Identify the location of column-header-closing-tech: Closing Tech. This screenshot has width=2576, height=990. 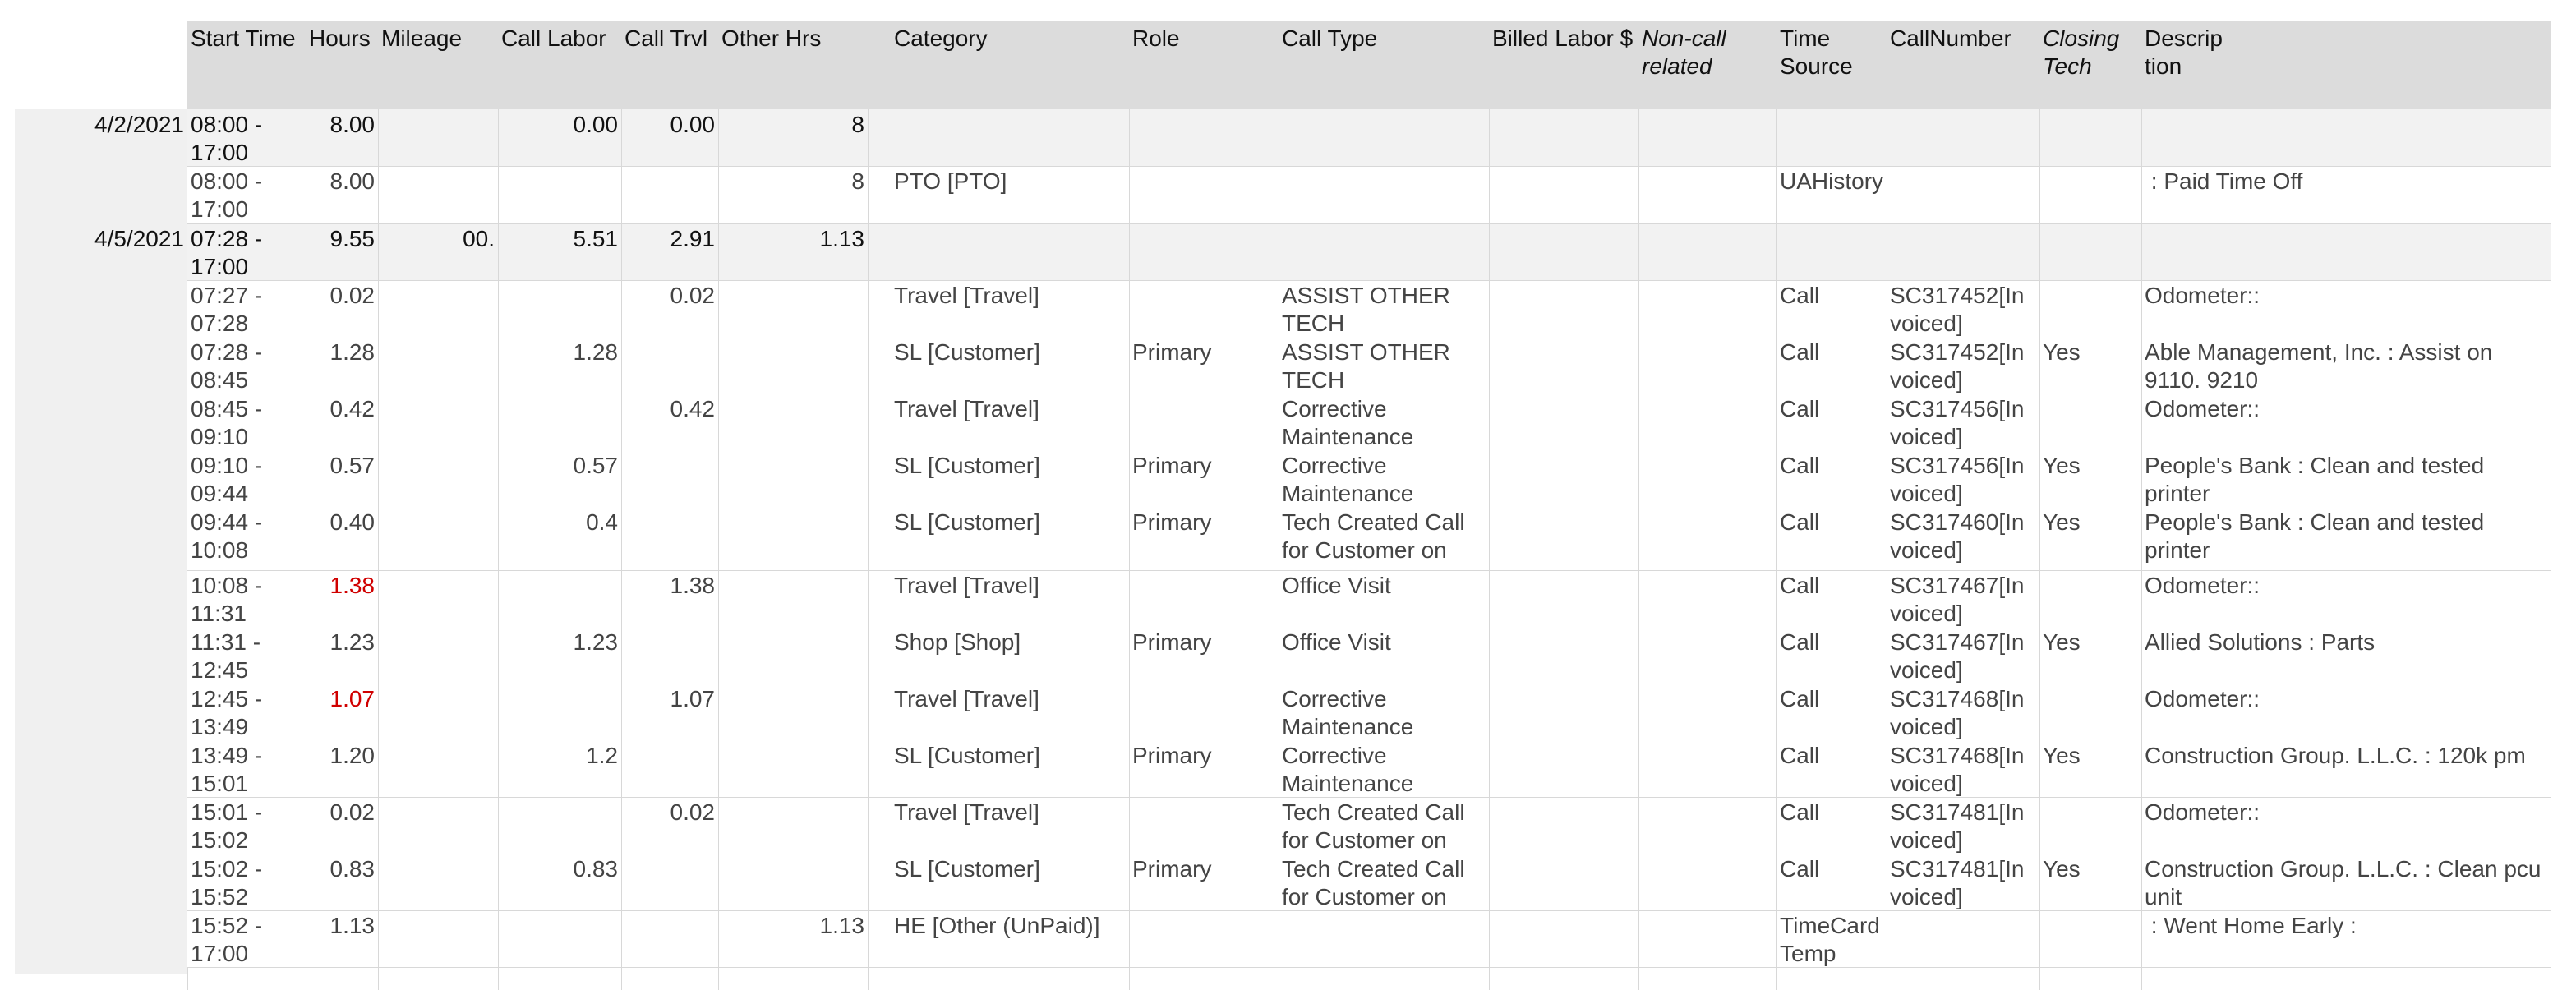
(2090, 51).